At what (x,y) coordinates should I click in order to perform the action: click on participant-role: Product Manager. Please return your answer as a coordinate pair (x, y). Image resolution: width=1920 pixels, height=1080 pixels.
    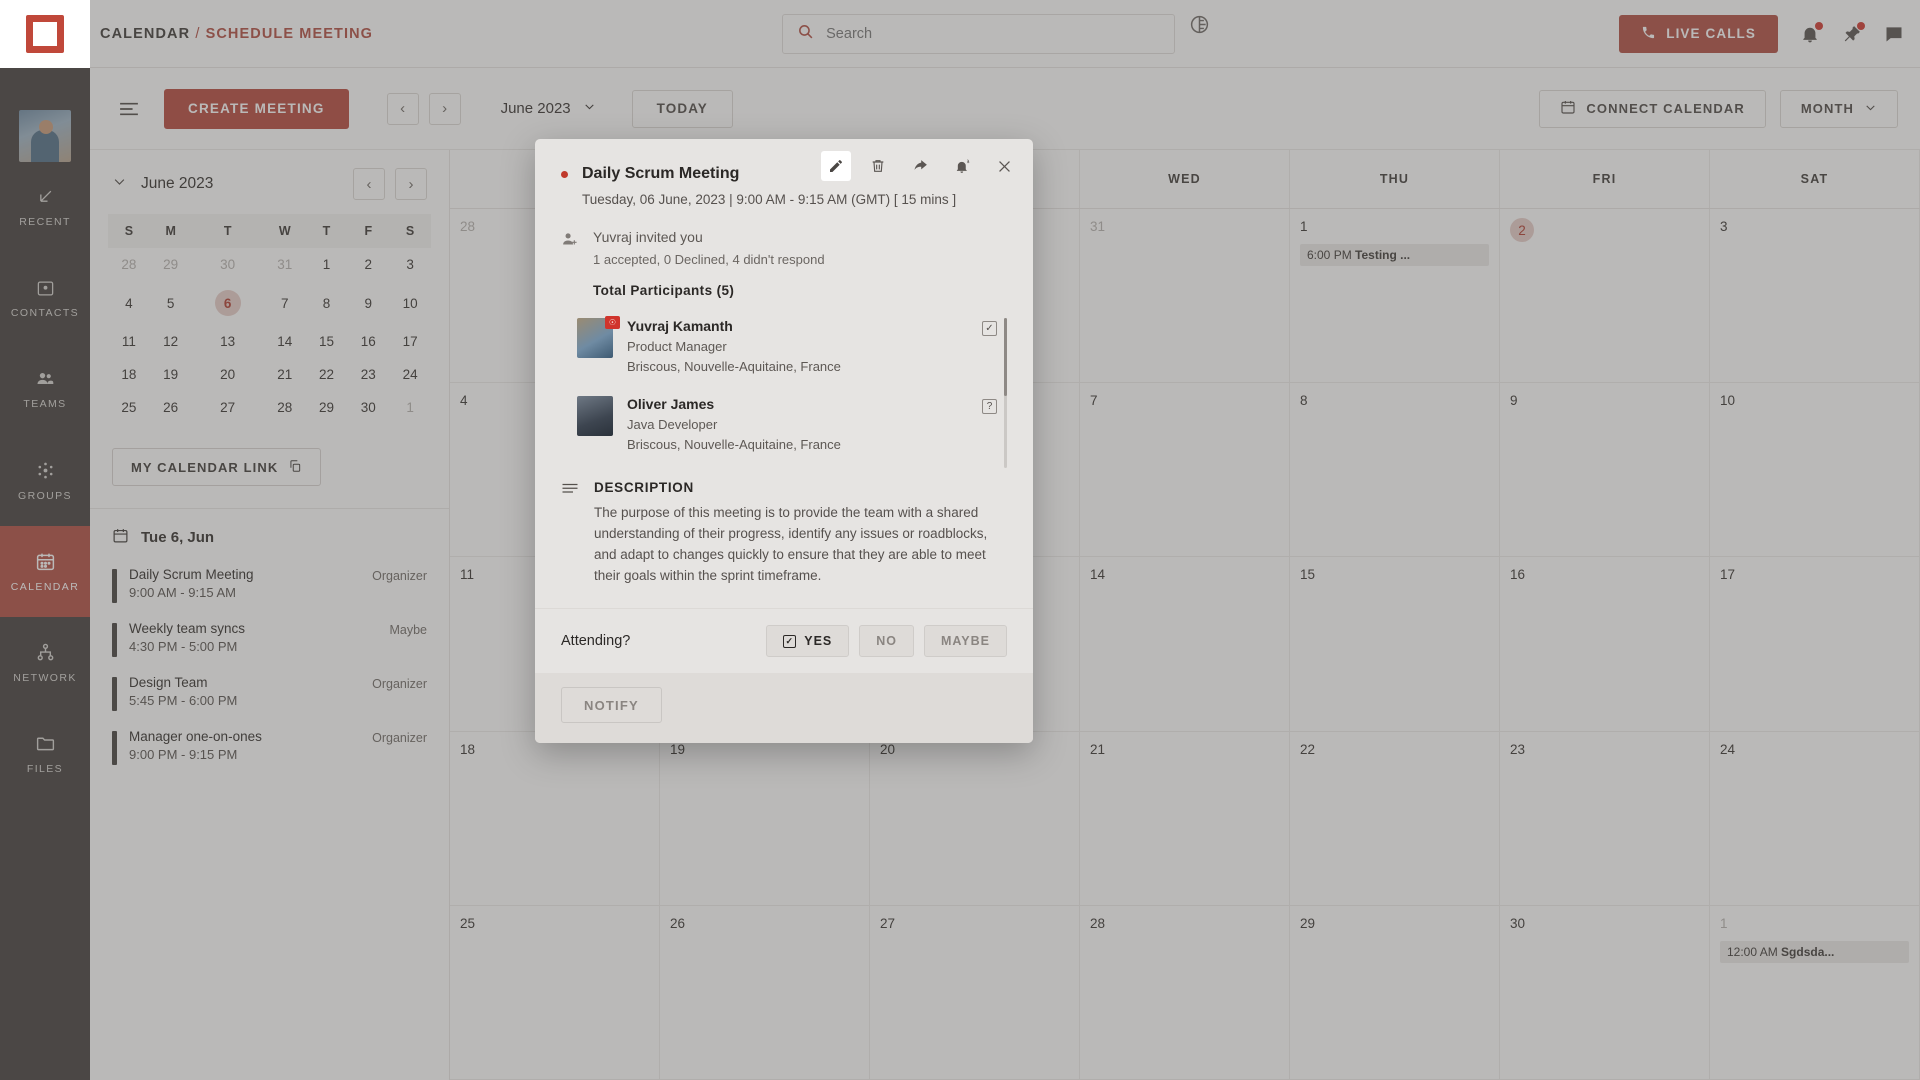
    Looking at the image, I should click on (677, 346).